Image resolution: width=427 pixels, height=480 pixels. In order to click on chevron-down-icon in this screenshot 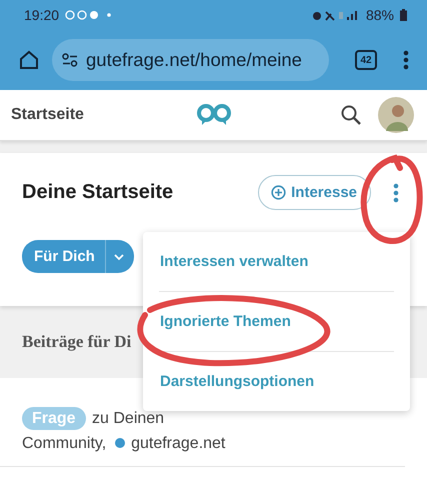, I will do `click(119, 257)`.